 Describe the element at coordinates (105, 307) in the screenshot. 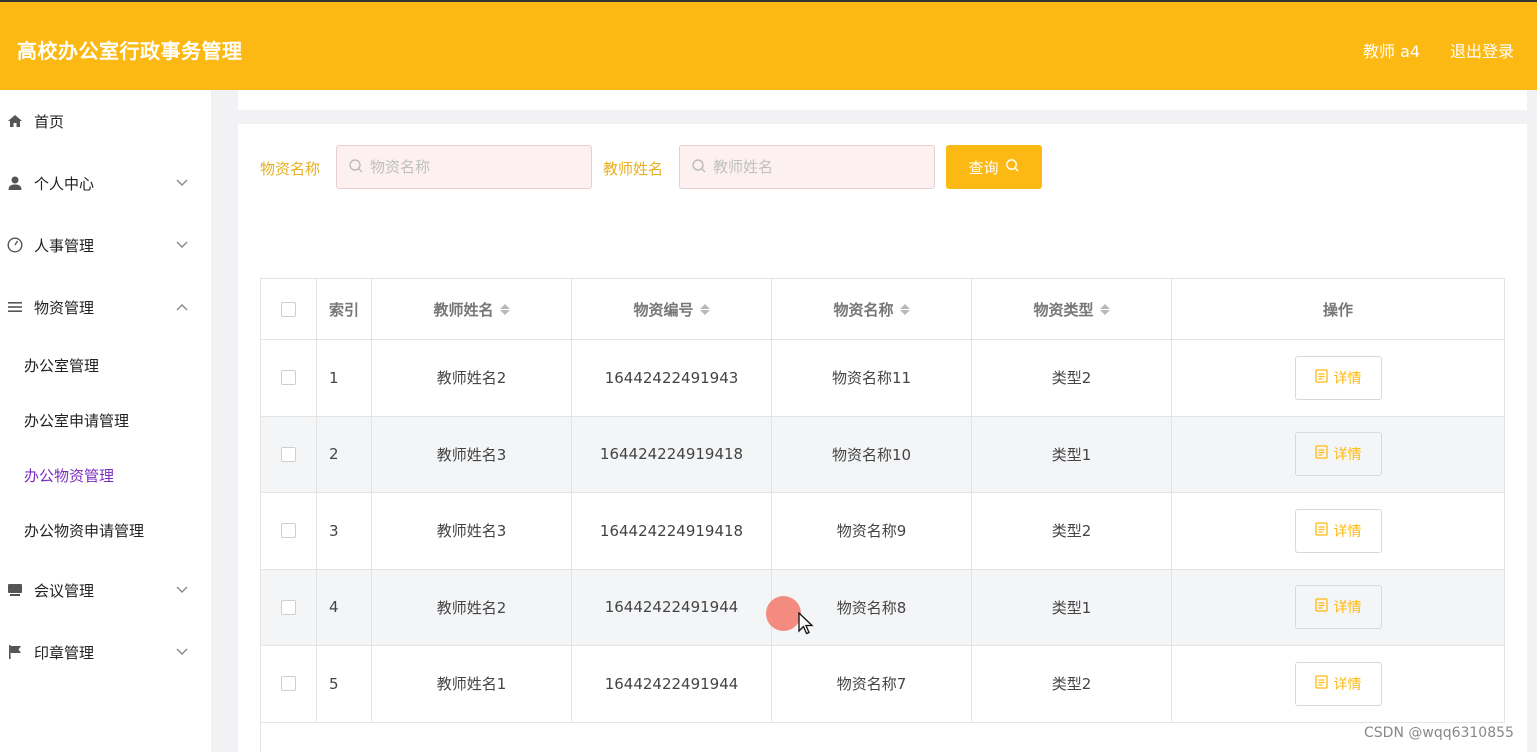

I see `sidebar-item-materials: 物资管理` at that location.